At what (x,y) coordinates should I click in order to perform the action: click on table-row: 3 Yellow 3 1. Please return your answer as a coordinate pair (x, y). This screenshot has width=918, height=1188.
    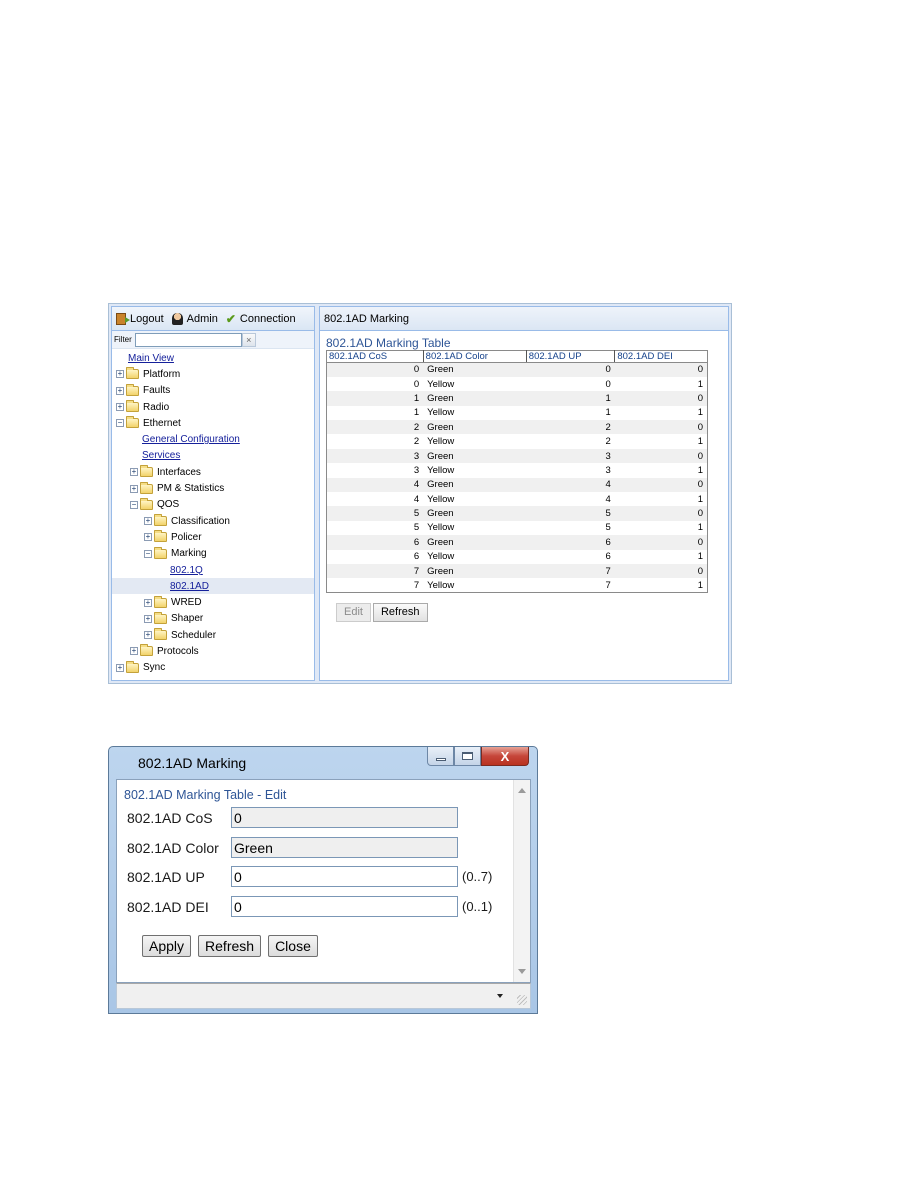
    Looking at the image, I should click on (517, 470).